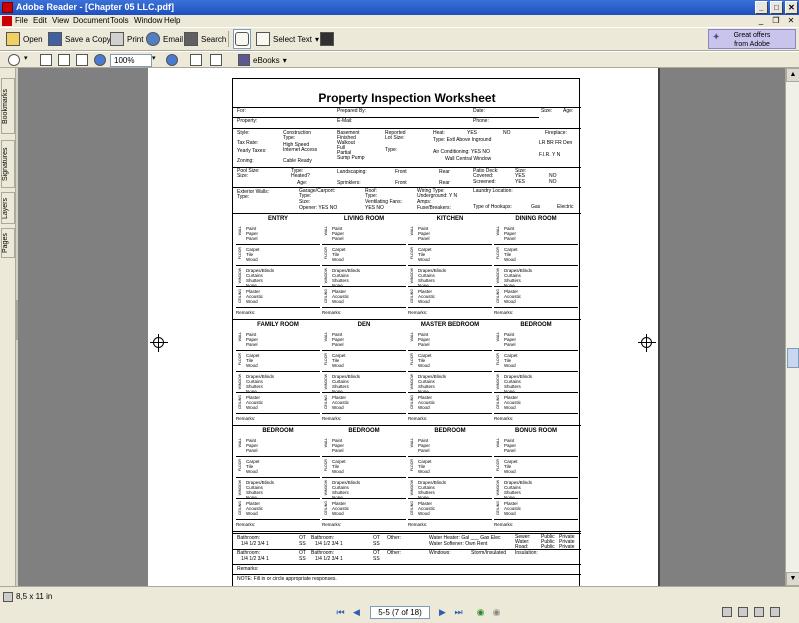 The image size is (799, 623). What do you see at coordinates (793, 358) in the screenshot?
I see `scroll-thumb` at bounding box center [793, 358].